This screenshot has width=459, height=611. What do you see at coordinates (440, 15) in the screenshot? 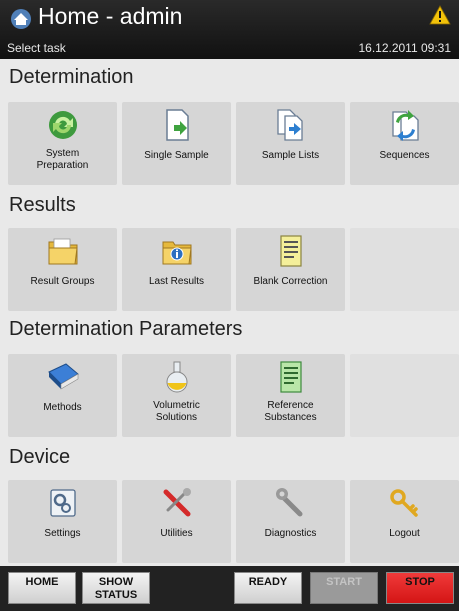
I see `warning-icon` at bounding box center [440, 15].